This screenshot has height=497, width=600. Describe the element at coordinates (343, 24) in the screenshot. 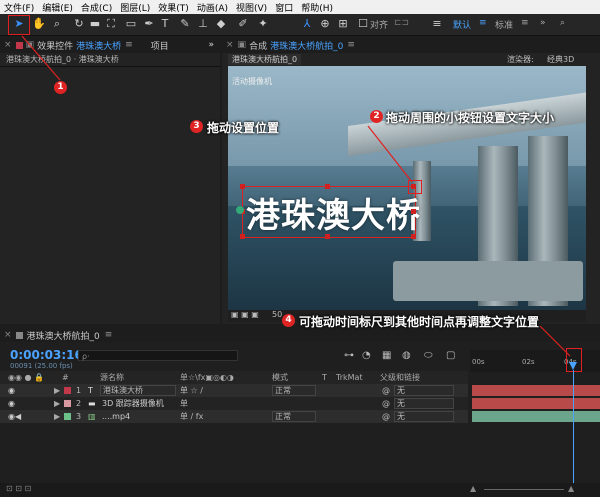

I see `axis-view-icon: ⊞` at that location.